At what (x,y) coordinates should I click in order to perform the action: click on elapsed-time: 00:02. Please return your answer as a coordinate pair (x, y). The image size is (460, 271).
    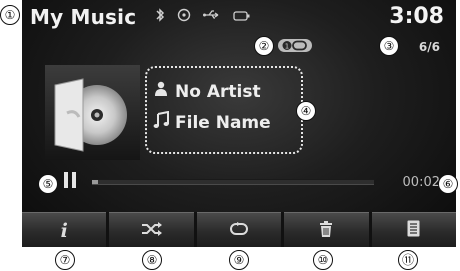
    Looking at the image, I should click on (421, 182).